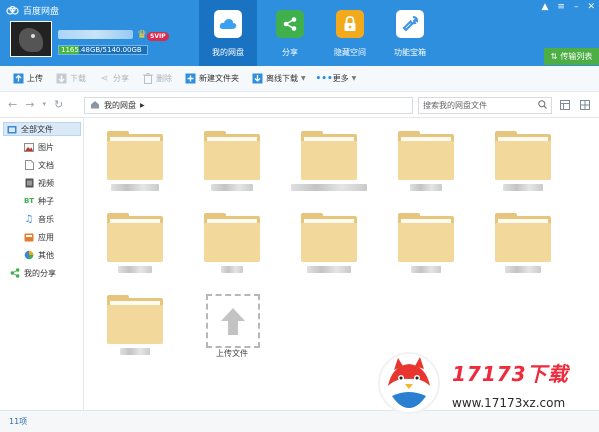  Describe the element at coordinates (95, 34) in the screenshot. I see `username-blurred` at that location.